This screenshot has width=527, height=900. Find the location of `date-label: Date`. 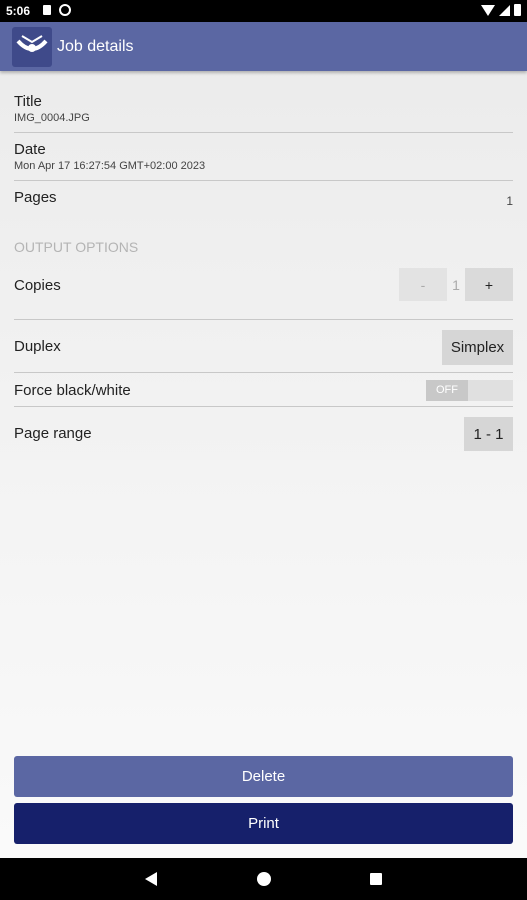

date-label: Date is located at coordinates (30, 149).